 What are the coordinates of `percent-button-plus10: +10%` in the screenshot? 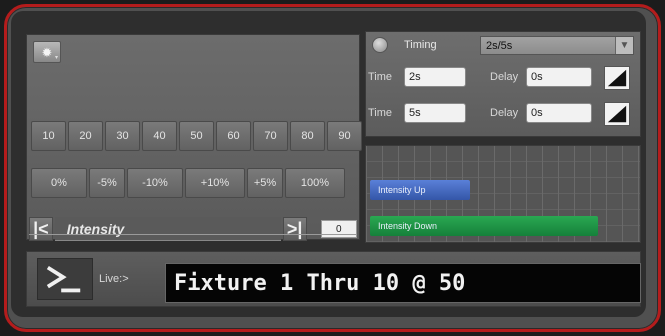 It's located at (215, 183).